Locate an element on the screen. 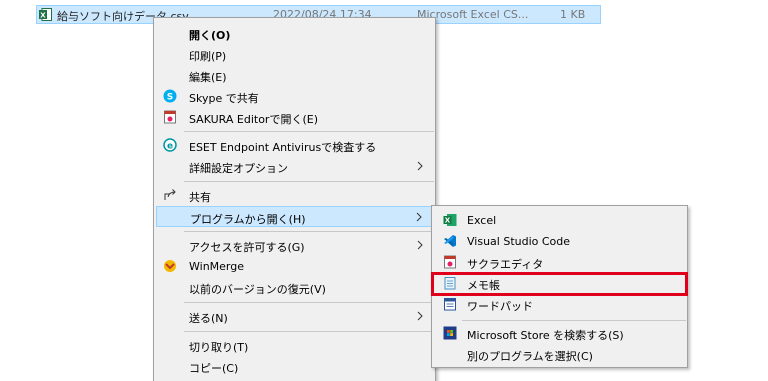 The image size is (768, 381). menu-item-eset-scan: e ESET Endpoint Antivirusで検査する is located at coordinates (294, 145).